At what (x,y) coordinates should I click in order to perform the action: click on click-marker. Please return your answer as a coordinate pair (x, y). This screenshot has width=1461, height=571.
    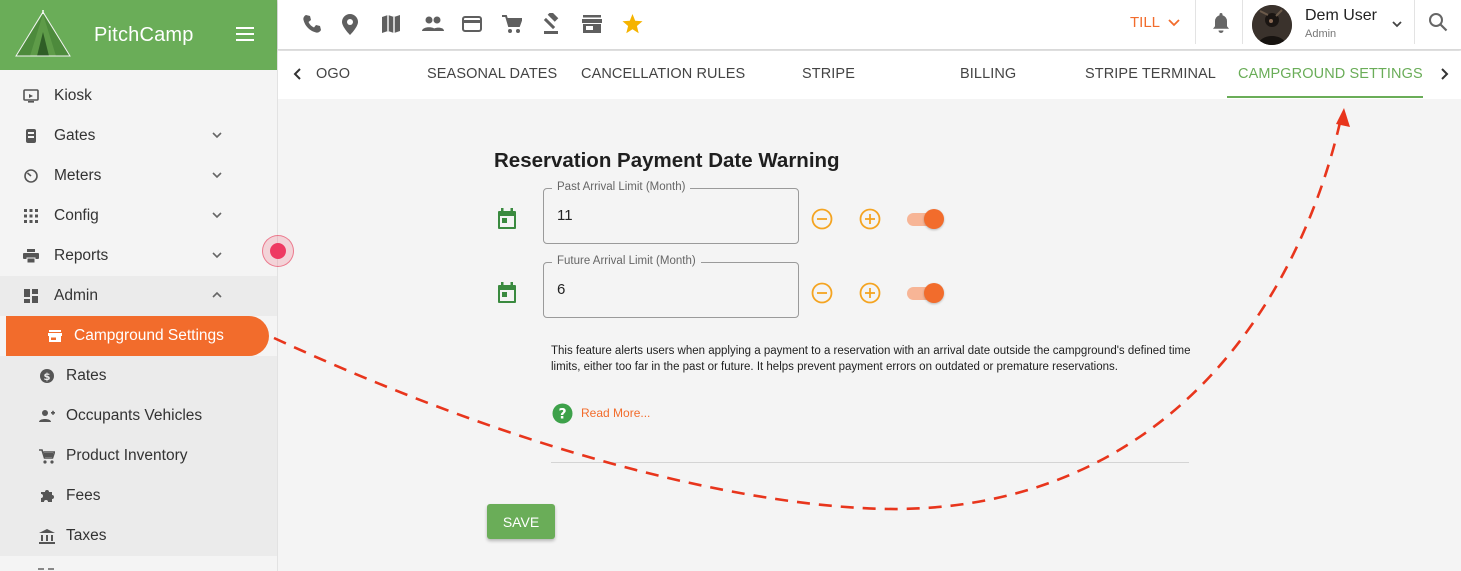
    Looking at the image, I should click on (278, 251).